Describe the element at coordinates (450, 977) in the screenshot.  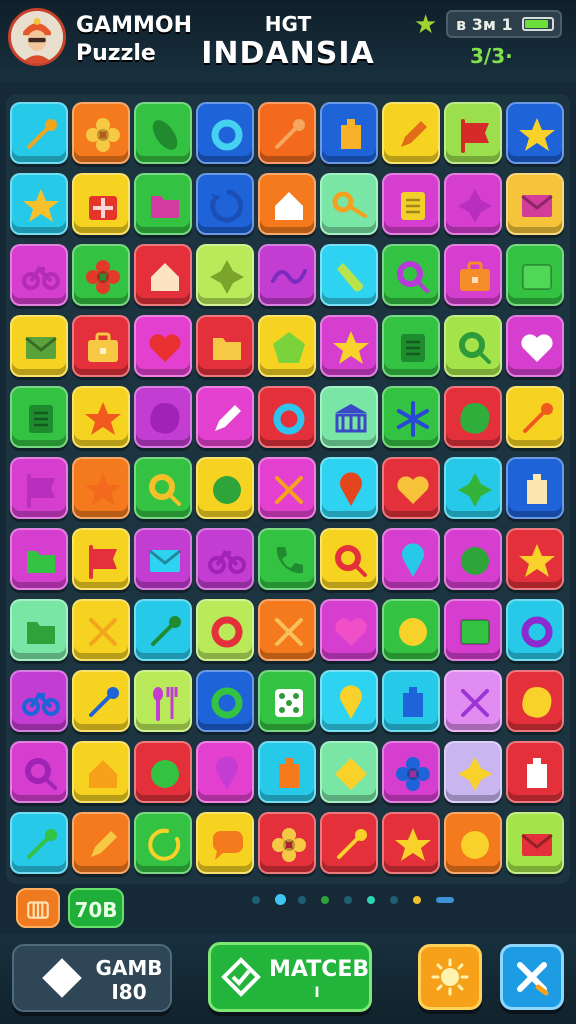
I see `sun-button` at that location.